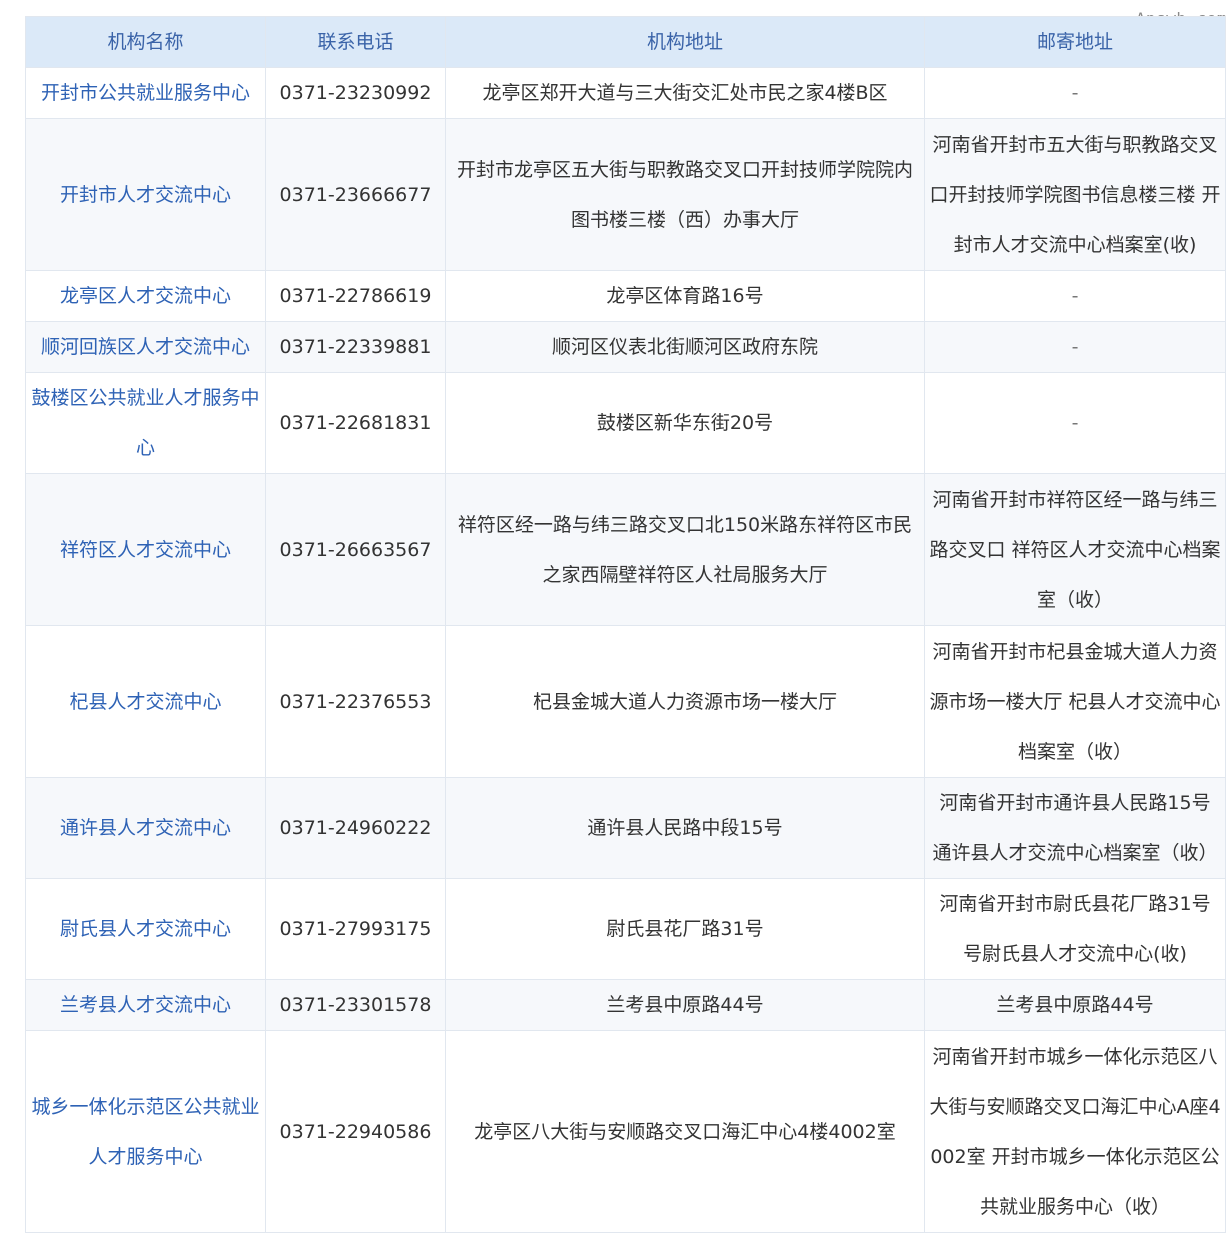 The height and width of the screenshot is (1252, 1231). I want to click on cell-address: 鼓楼区新华东街20号, so click(685, 423).